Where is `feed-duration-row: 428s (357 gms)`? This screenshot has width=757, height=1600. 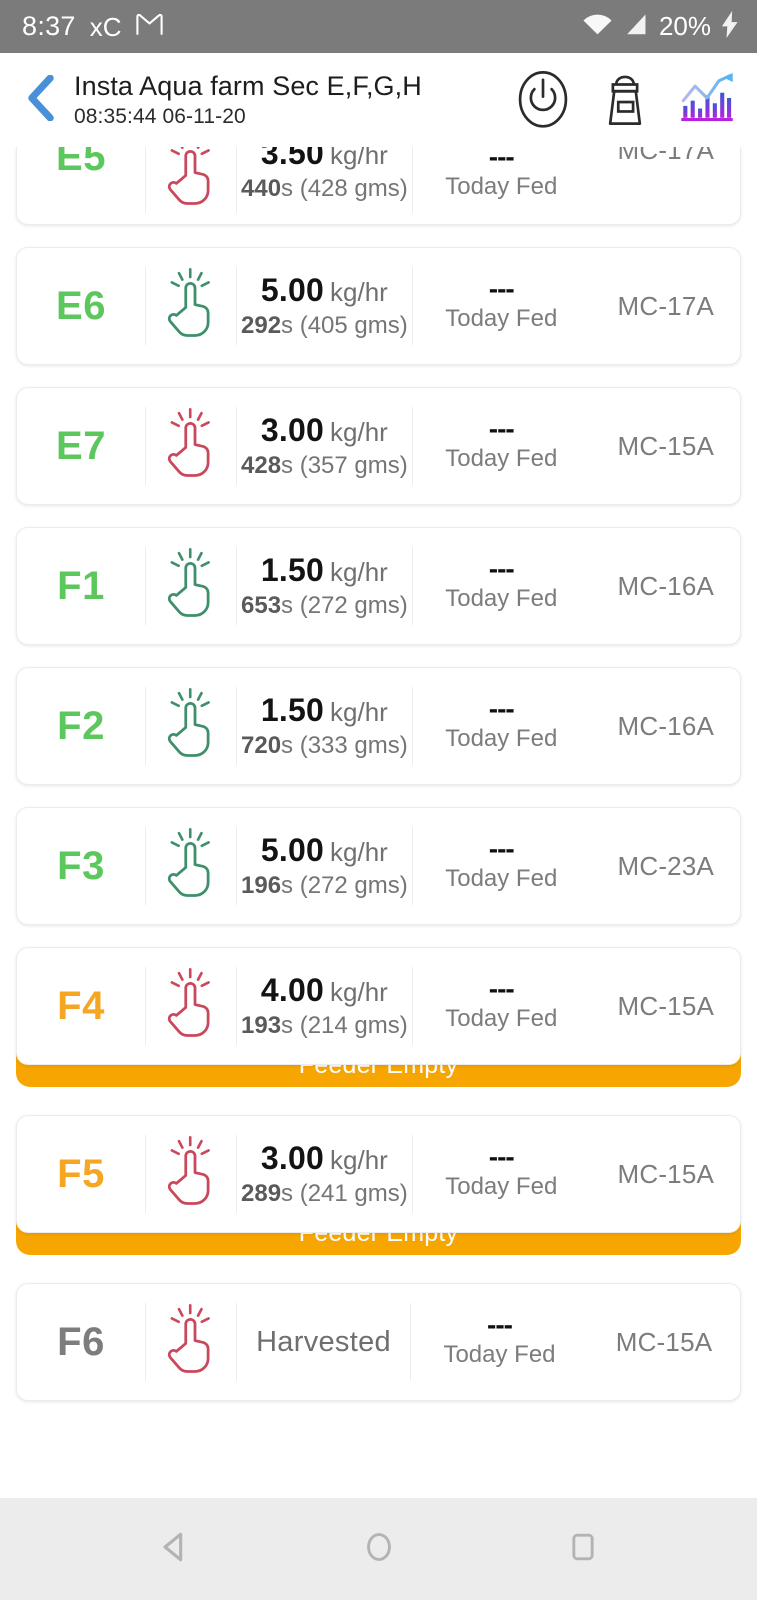 feed-duration-row: 428s (357 gms) is located at coordinates (324, 466).